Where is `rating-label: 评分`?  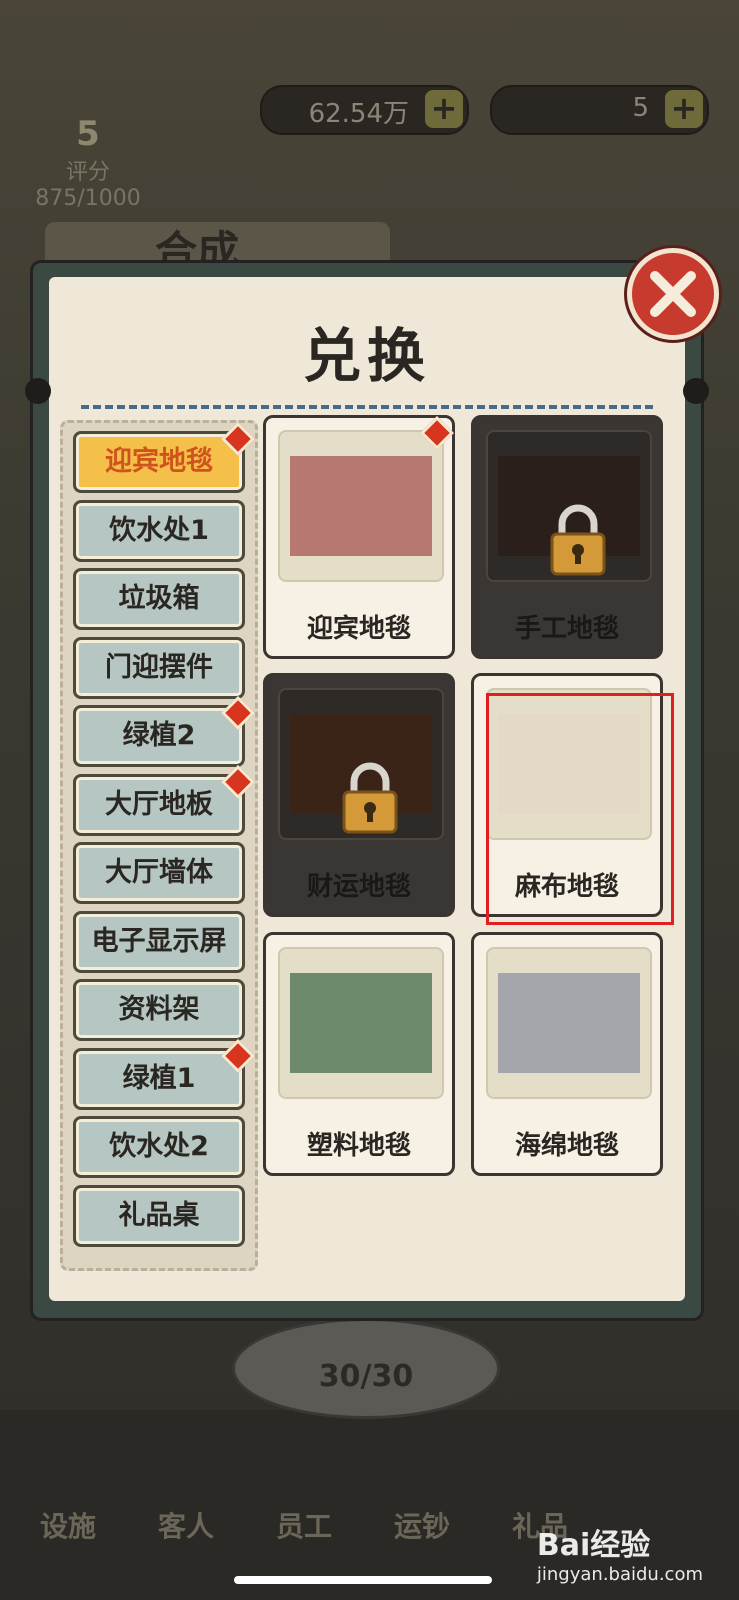 rating-label: 评分 is located at coordinates (87, 172).